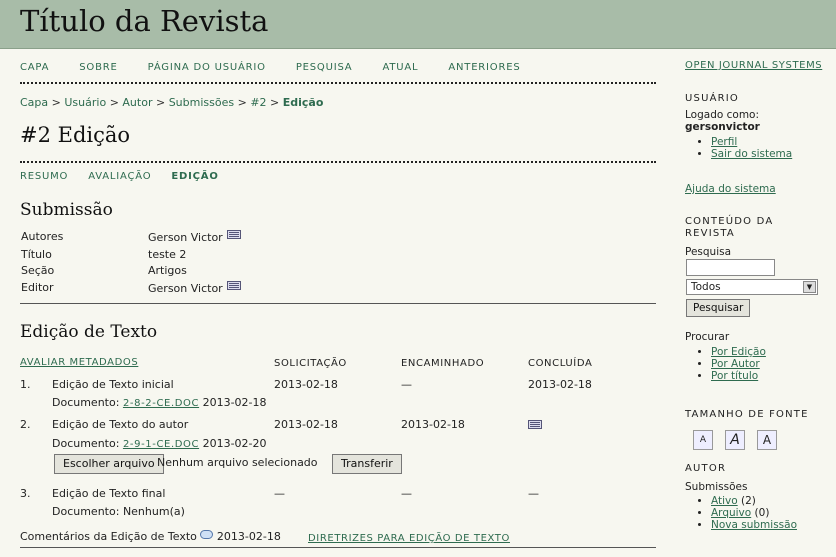  I want to click on logout-link: Sair do sistema, so click(751, 154).